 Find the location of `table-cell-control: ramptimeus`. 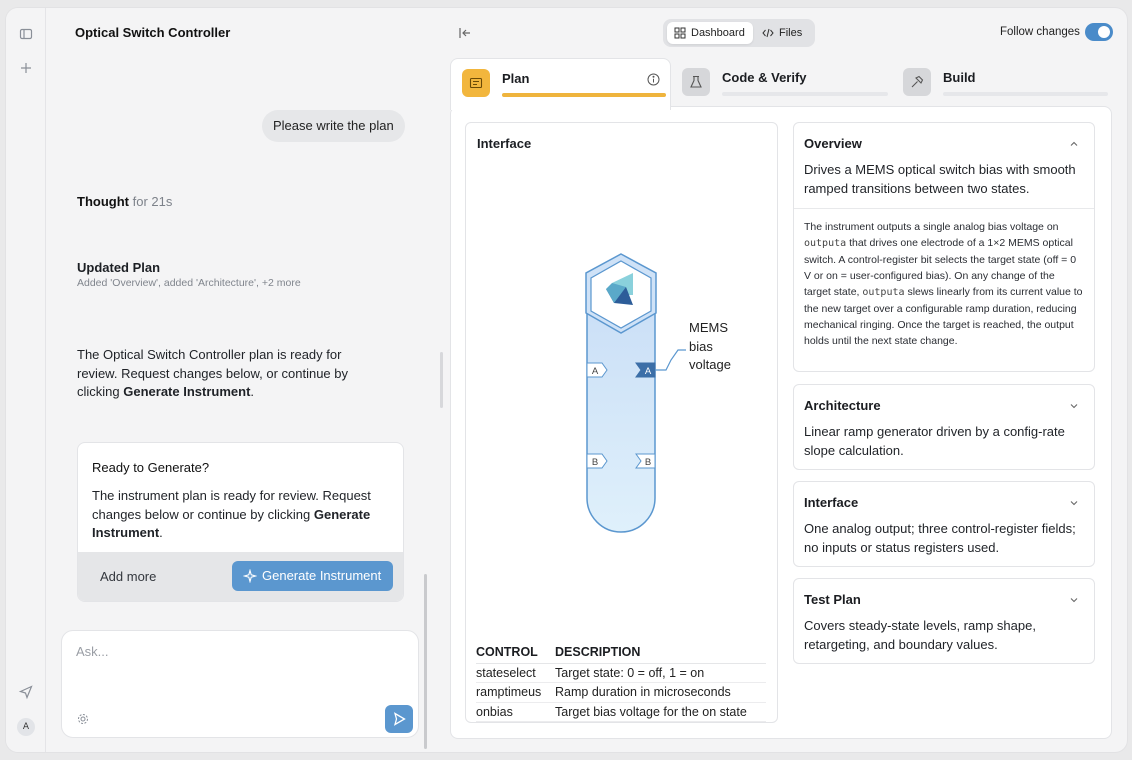

table-cell-control: ramptimeus is located at coordinates (515, 692).